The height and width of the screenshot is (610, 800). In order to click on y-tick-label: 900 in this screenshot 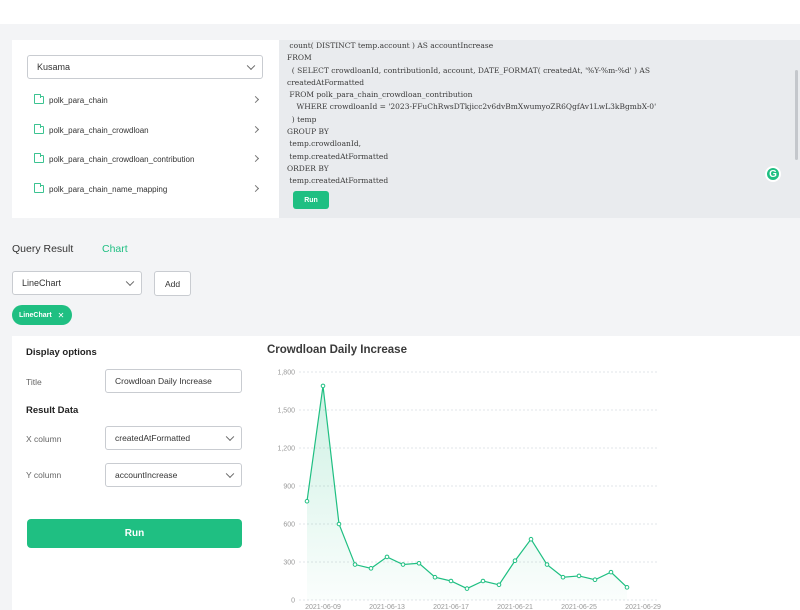, I will do `click(289, 487)`.